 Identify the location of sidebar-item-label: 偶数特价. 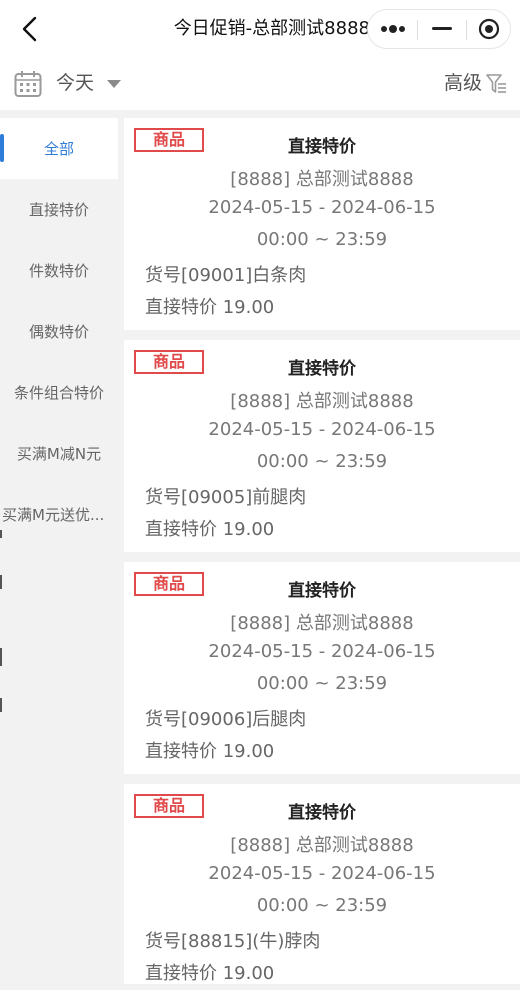
(58, 332).